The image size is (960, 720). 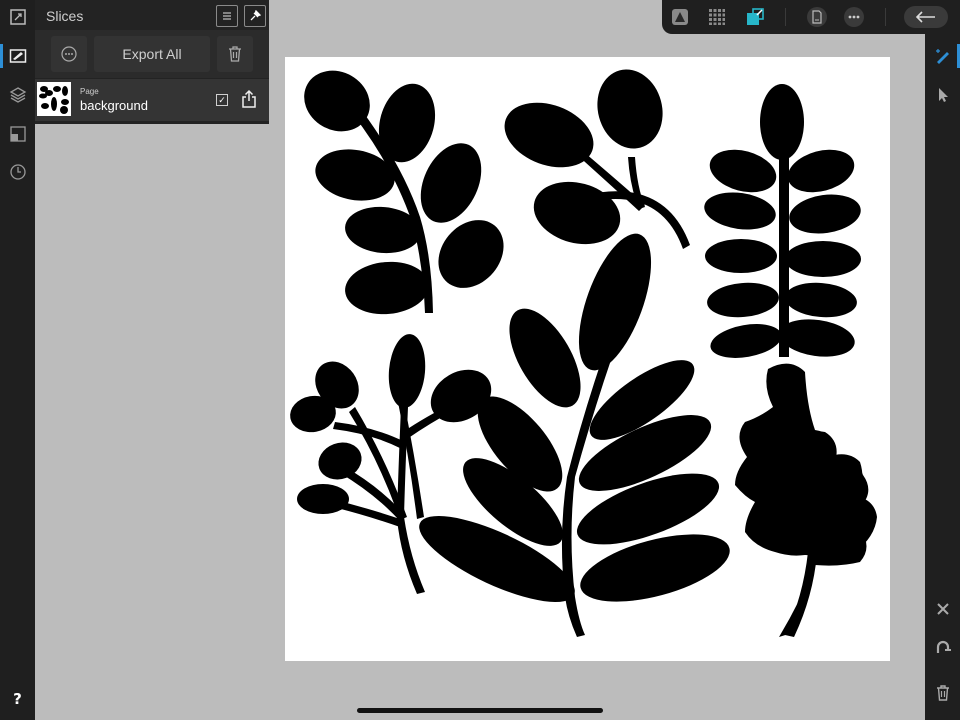 What do you see at coordinates (17, 172) in the screenshot?
I see `history-icon` at bounding box center [17, 172].